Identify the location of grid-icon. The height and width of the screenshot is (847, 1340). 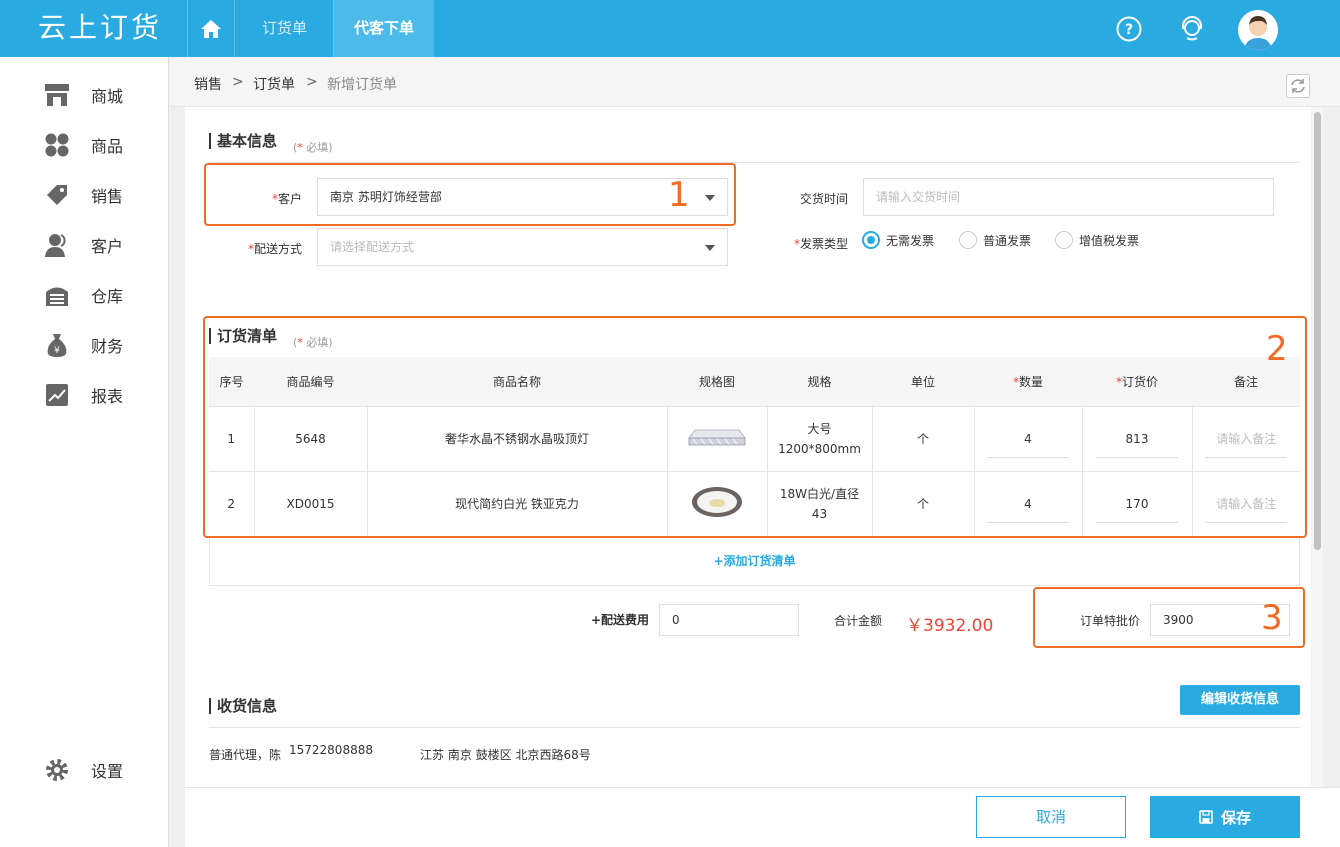
(57, 145).